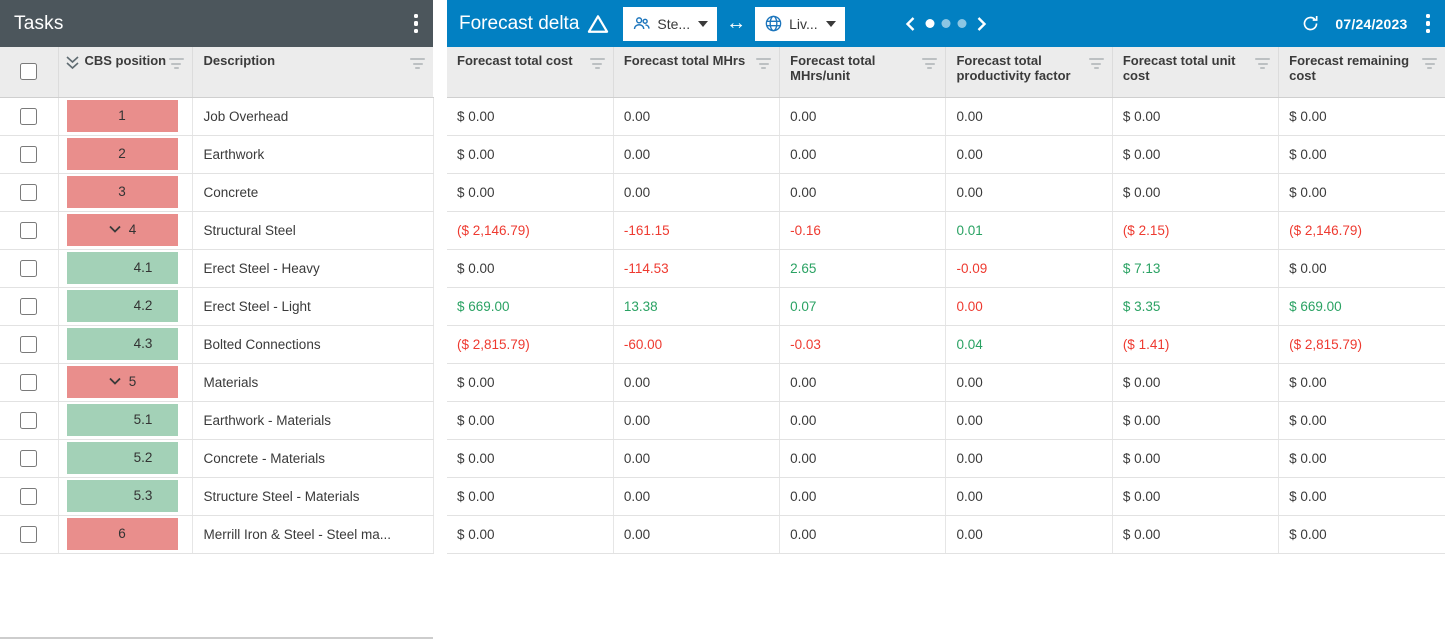  What do you see at coordinates (530, 72) in the screenshot?
I see `forecast-column-header: Forecast total cost` at bounding box center [530, 72].